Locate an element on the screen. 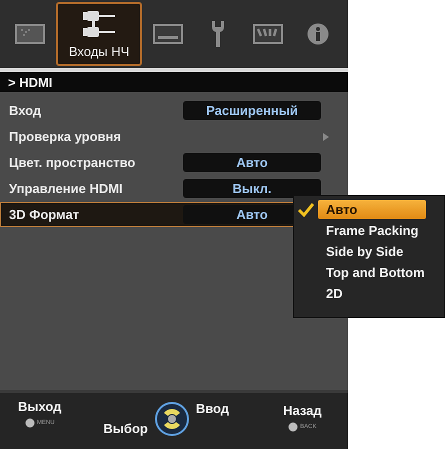 The width and height of the screenshot is (445, 449). submenu-arrow-icon is located at coordinates (326, 136).